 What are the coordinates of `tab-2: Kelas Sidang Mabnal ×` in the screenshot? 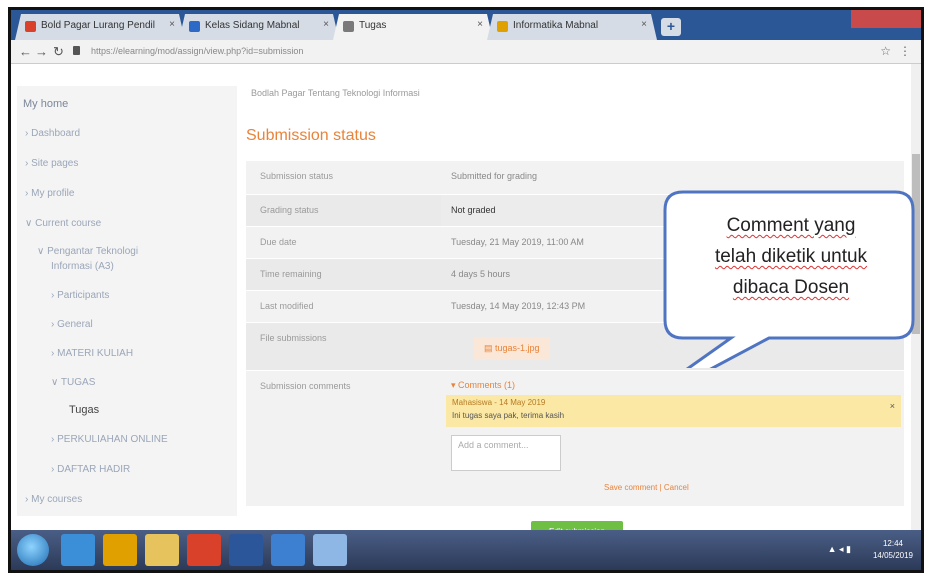 It's located at (259, 27).